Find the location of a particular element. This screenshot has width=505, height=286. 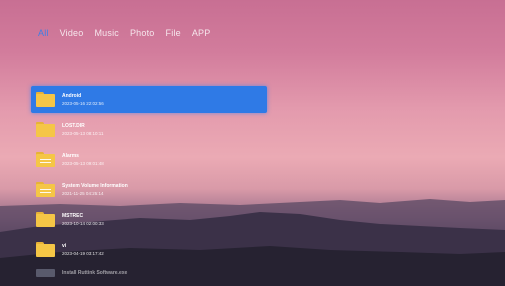

file-date: 2023-05-16 22:02:56 is located at coordinates (83, 103).